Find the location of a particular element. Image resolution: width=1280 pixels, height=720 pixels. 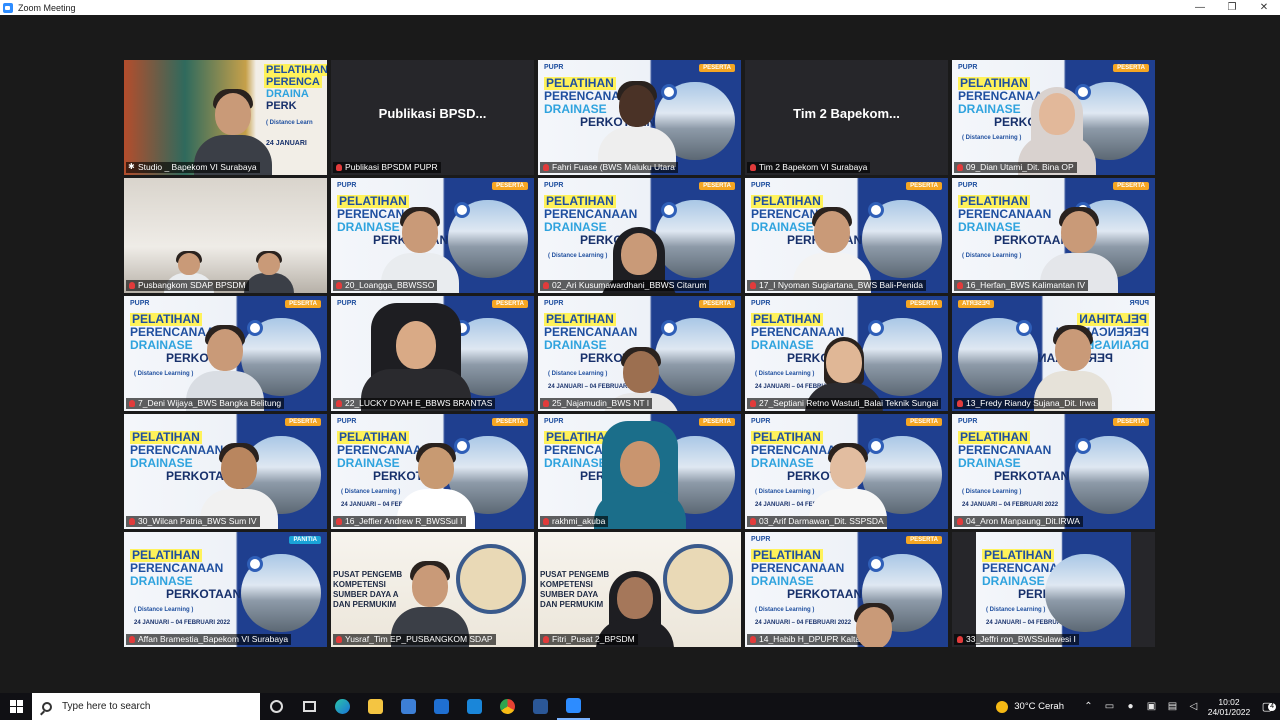

room-background is located at coordinates (225, 235).